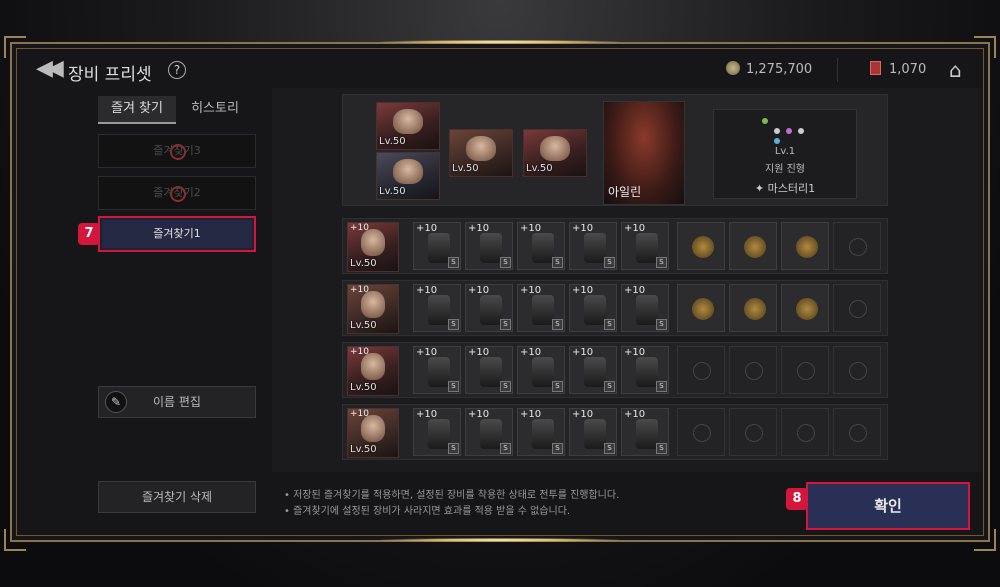  I want to click on formation-mastery: ✦ 마스터리1, so click(785, 188).